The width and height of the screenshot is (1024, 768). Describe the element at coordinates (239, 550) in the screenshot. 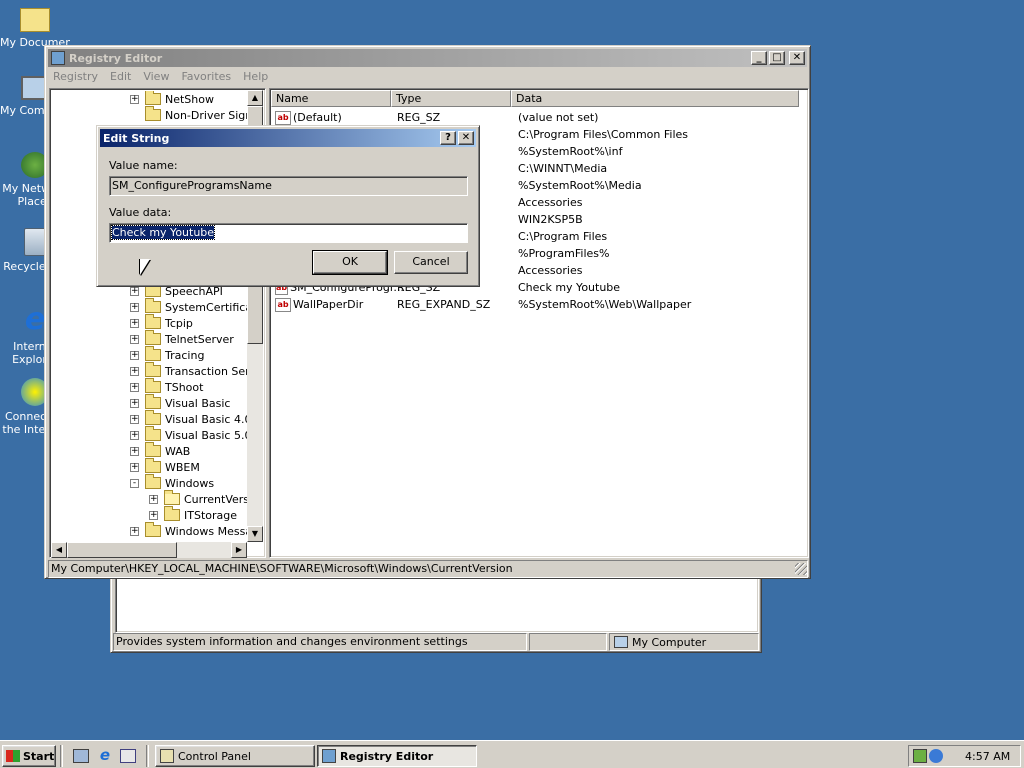

I see `scroll-right-arrow-icon: ▶` at that location.